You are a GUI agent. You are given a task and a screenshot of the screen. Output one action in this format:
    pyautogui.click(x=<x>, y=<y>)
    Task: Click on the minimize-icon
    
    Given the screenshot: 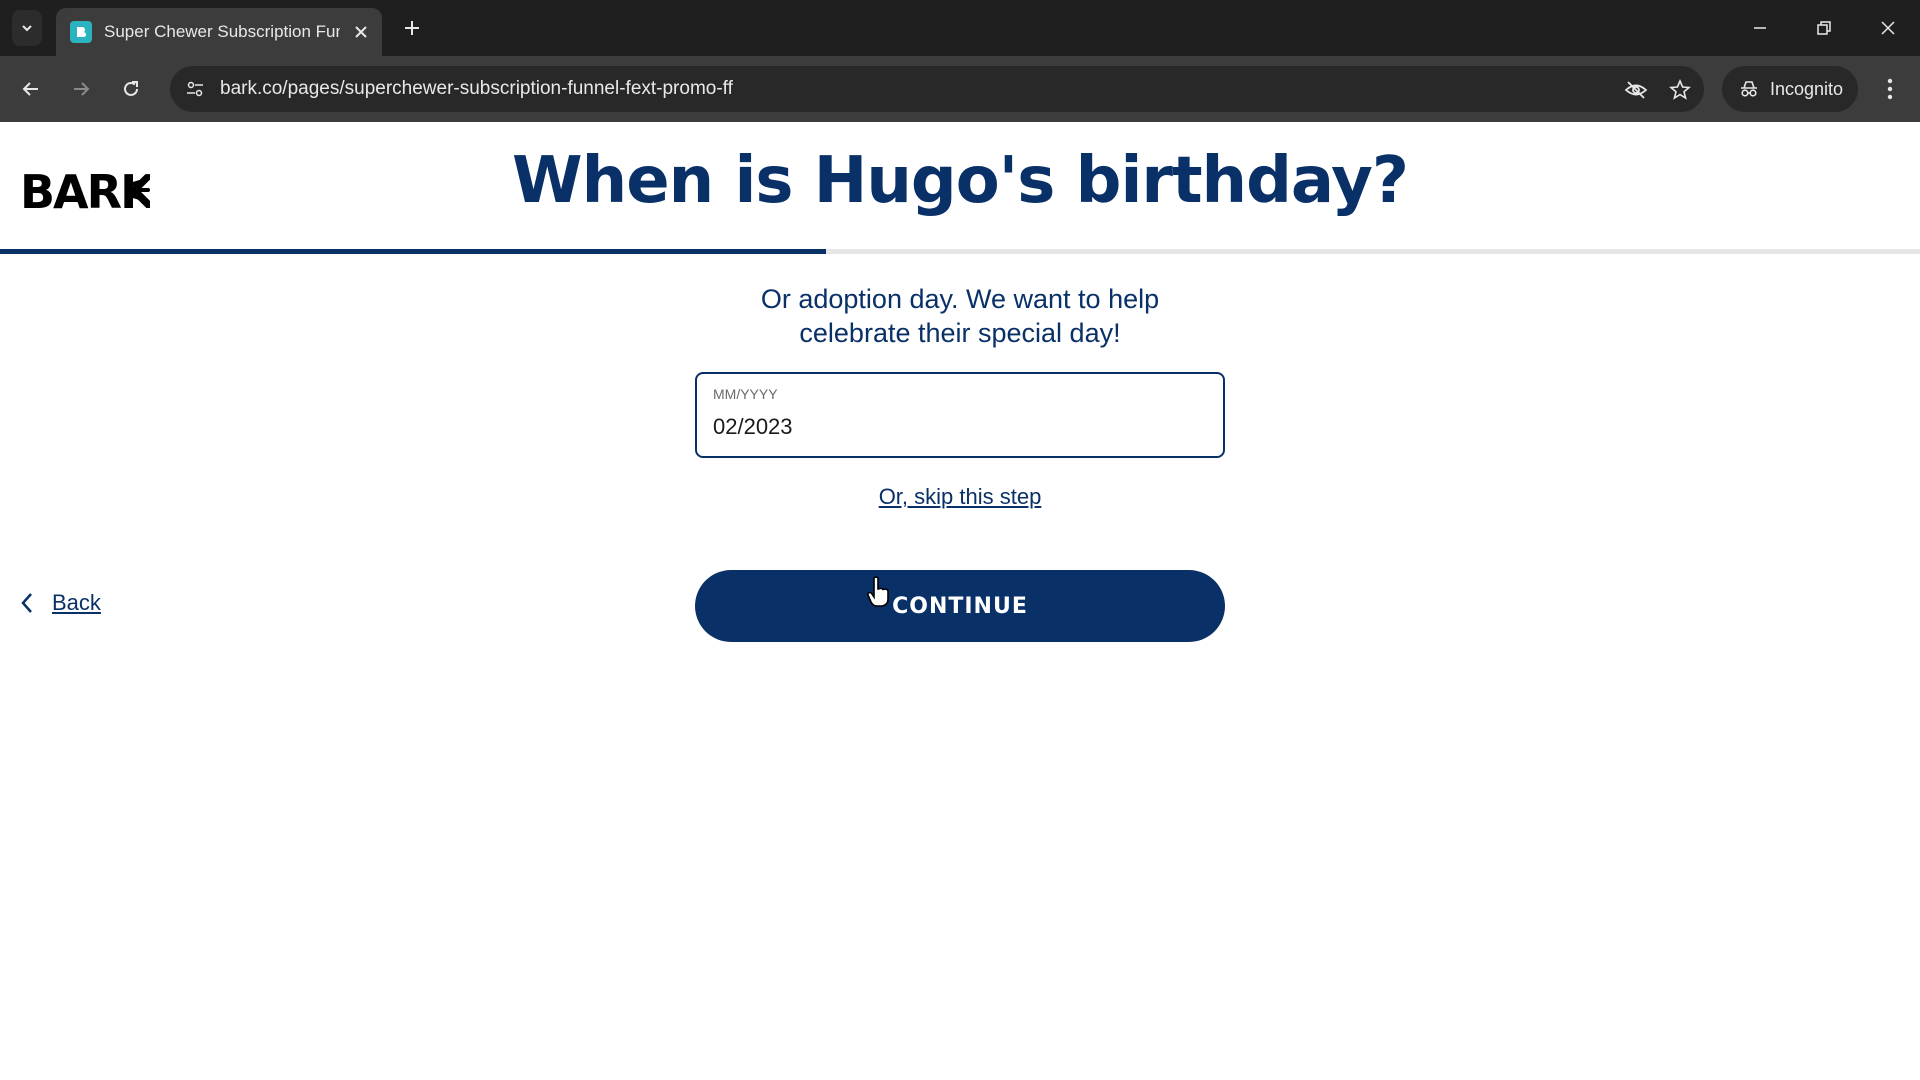 What is the action you would take?
    pyautogui.click(x=1760, y=28)
    